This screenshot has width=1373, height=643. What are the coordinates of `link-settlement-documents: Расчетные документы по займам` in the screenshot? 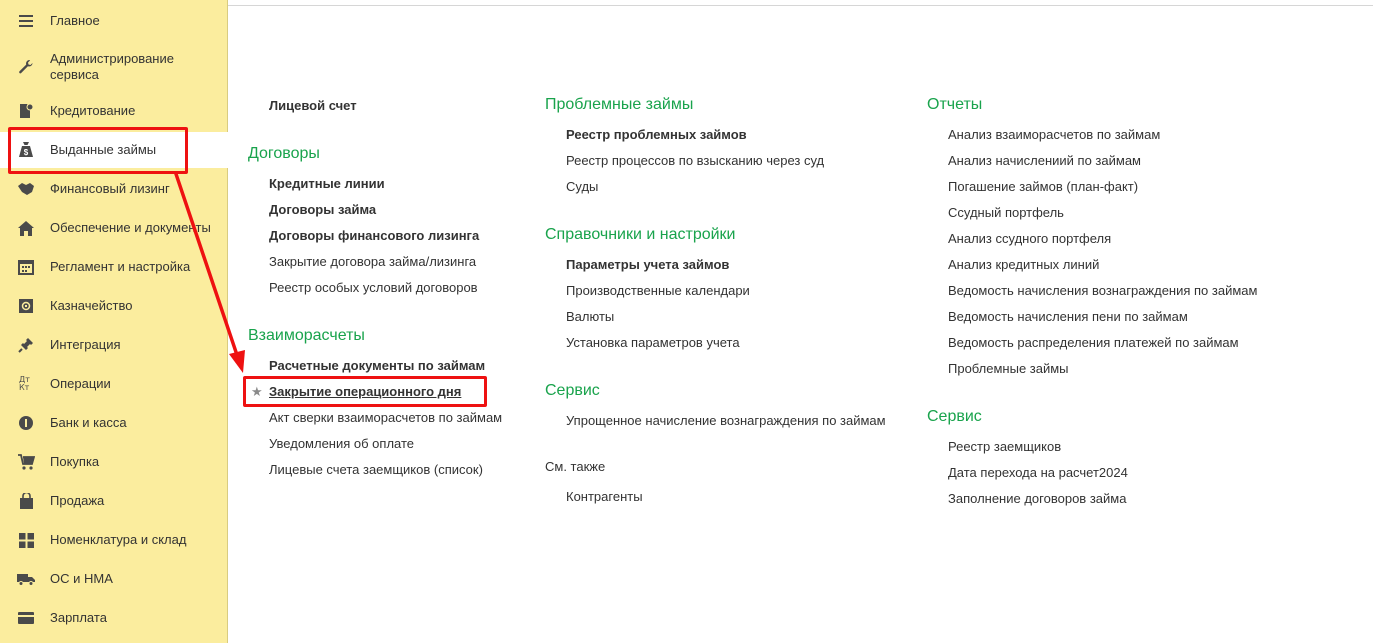 It's located at (377, 366).